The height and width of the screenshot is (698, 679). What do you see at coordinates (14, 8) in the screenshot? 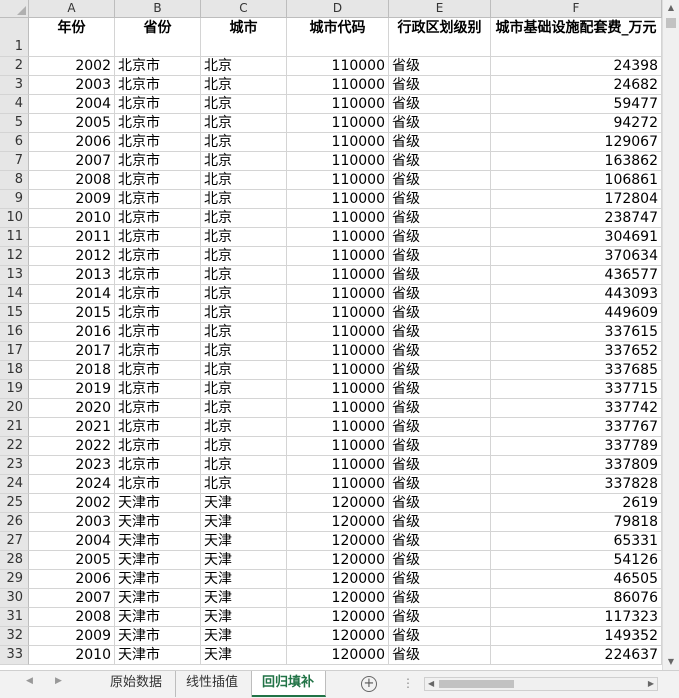
I see `select-all-corner` at bounding box center [14, 8].